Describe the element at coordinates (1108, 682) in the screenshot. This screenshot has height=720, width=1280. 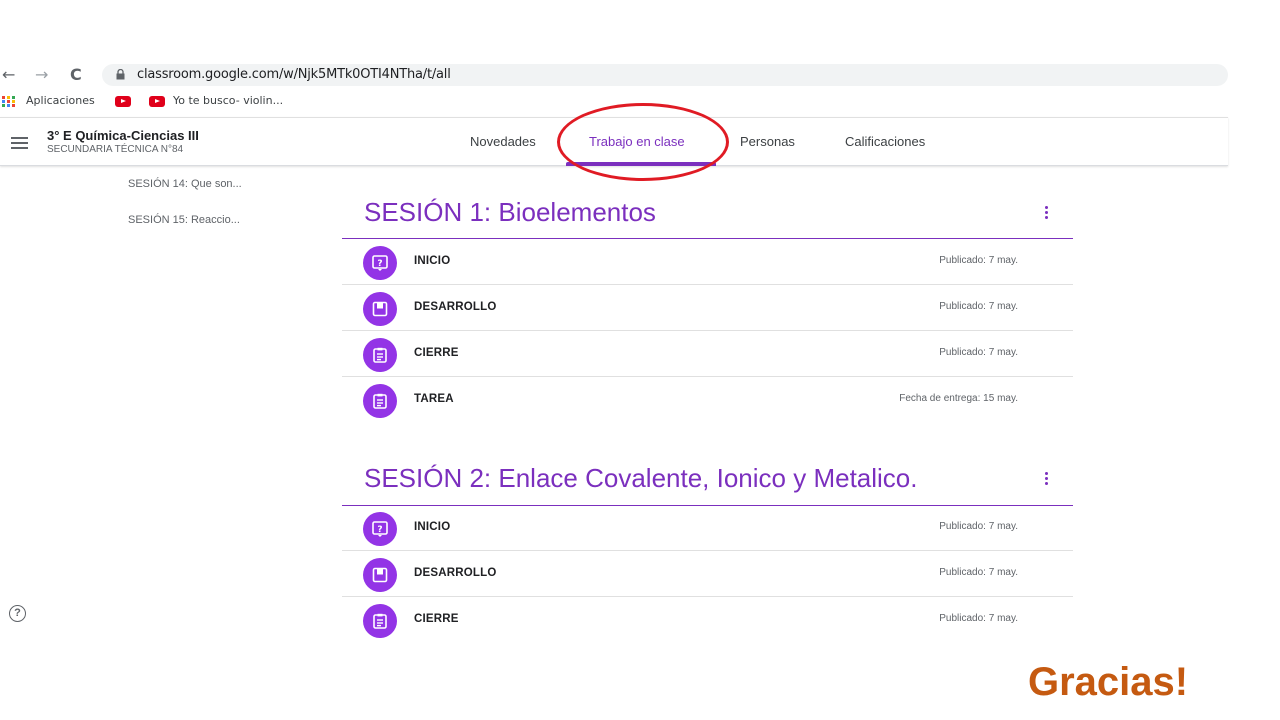
I see `gracias-text: Gracias!` at that location.